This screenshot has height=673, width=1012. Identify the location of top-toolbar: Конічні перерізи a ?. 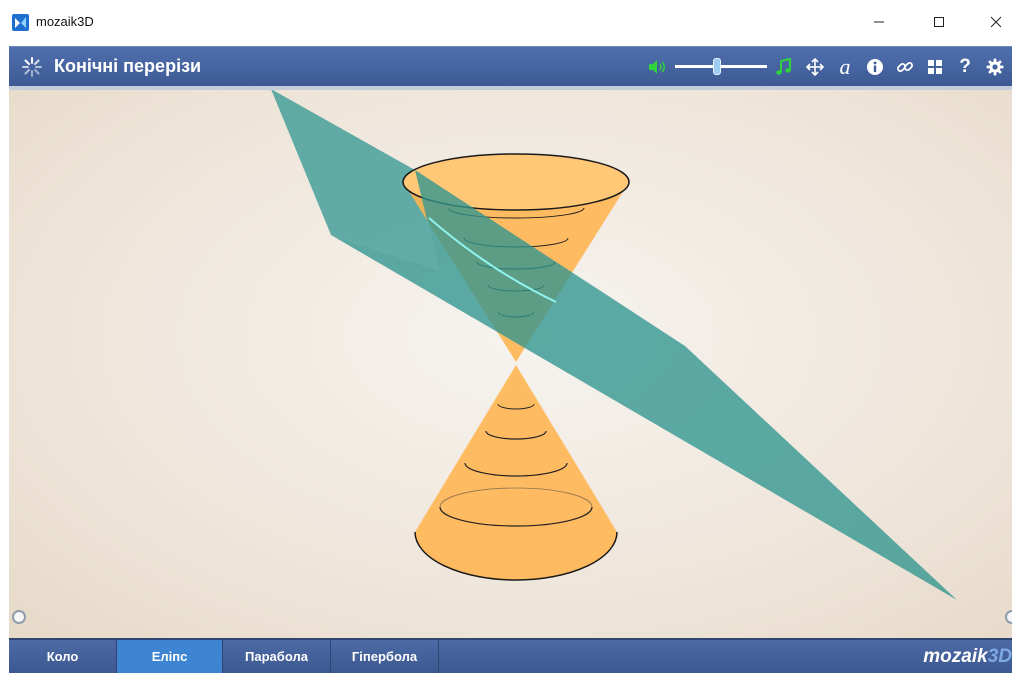
(510, 66).